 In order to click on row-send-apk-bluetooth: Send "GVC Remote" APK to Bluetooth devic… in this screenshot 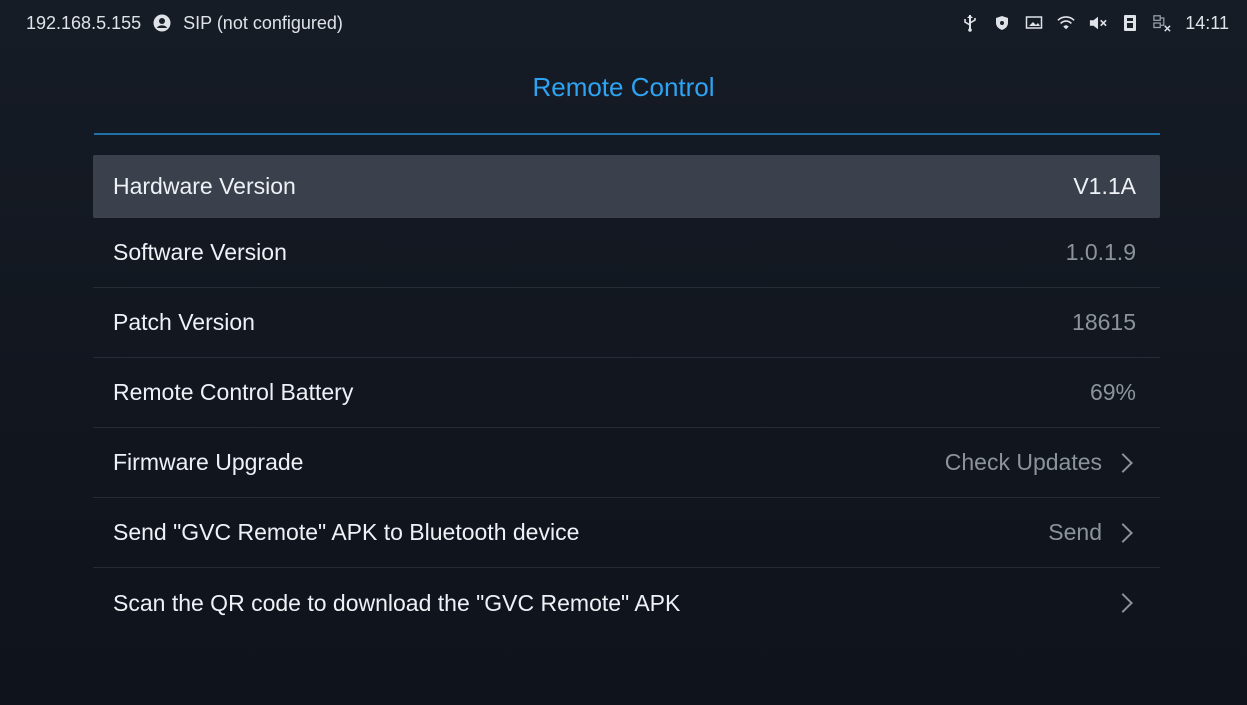, I will do `click(626, 533)`.